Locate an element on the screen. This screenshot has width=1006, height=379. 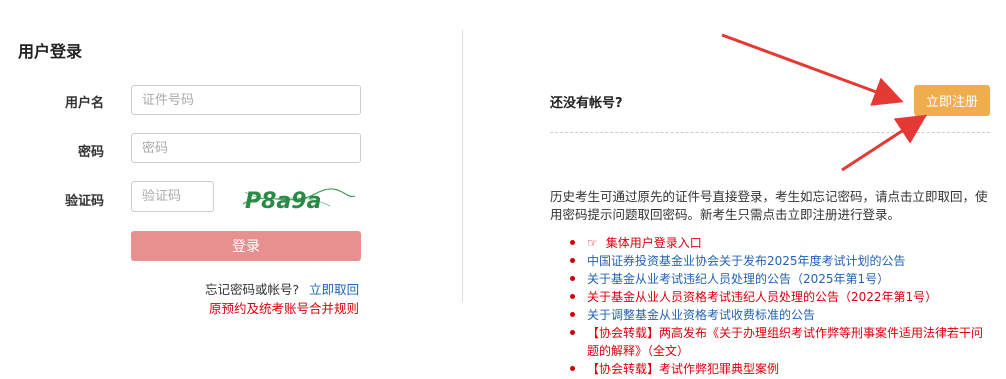
login-title: 用户登录 is located at coordinates (50, 51).